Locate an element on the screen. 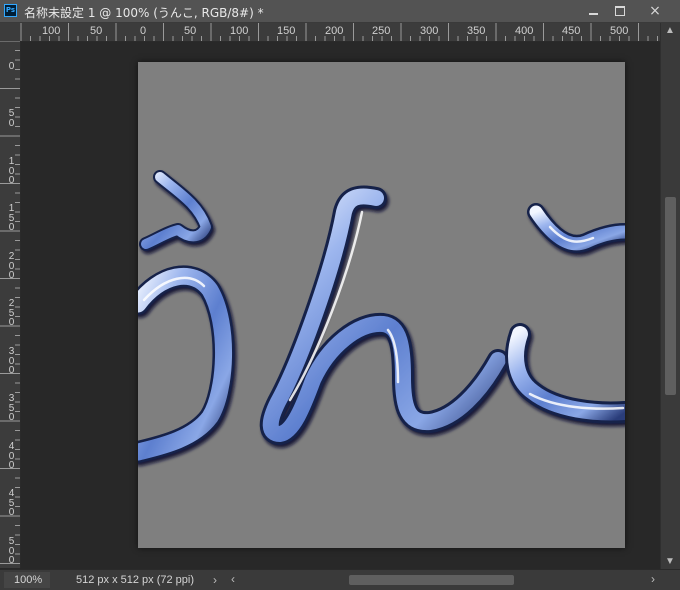 This screenshot has height=590, width=680. vertical-scroll-thumb is located at coordinates (670, 296).